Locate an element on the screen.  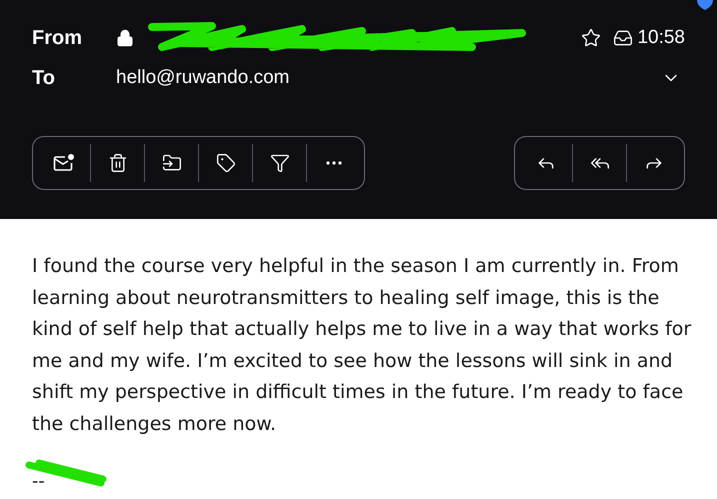
inbox-icon is located at coordinates (623, 38).